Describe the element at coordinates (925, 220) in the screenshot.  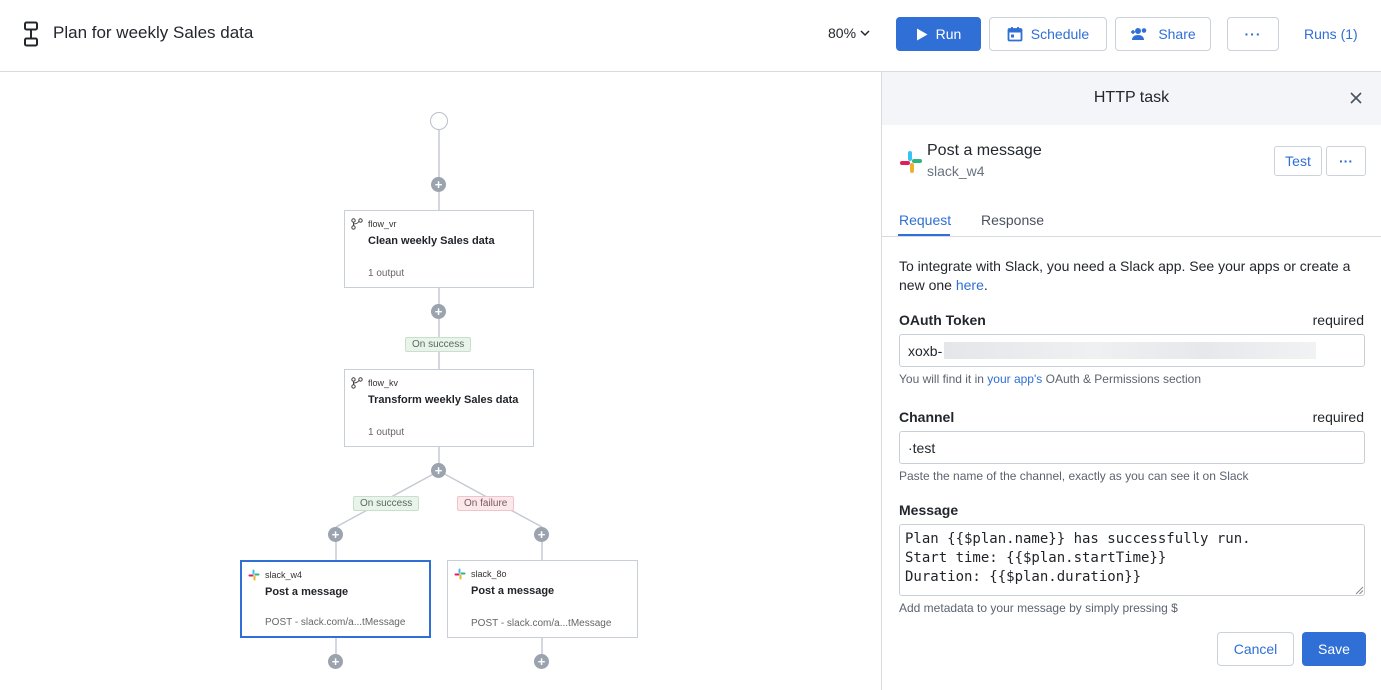
I see `tab-request: Request` at that location.